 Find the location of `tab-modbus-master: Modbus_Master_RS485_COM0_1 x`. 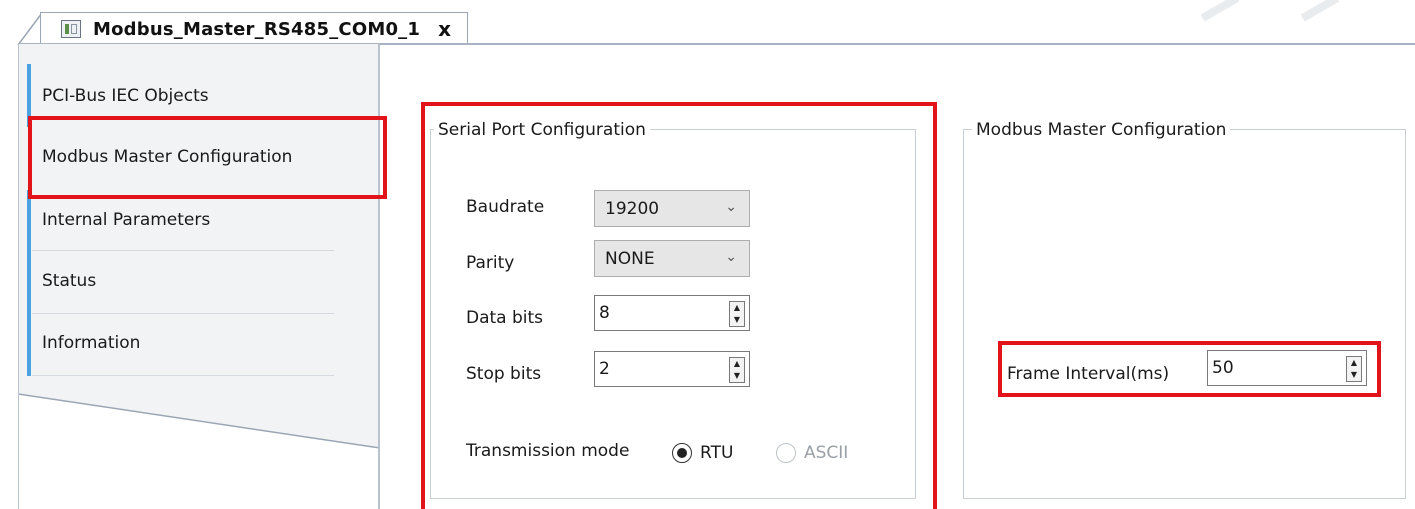

tab-modbus-master: Modbus_Master_RS485_COM0_1 x is located at coordinates (254, 28).